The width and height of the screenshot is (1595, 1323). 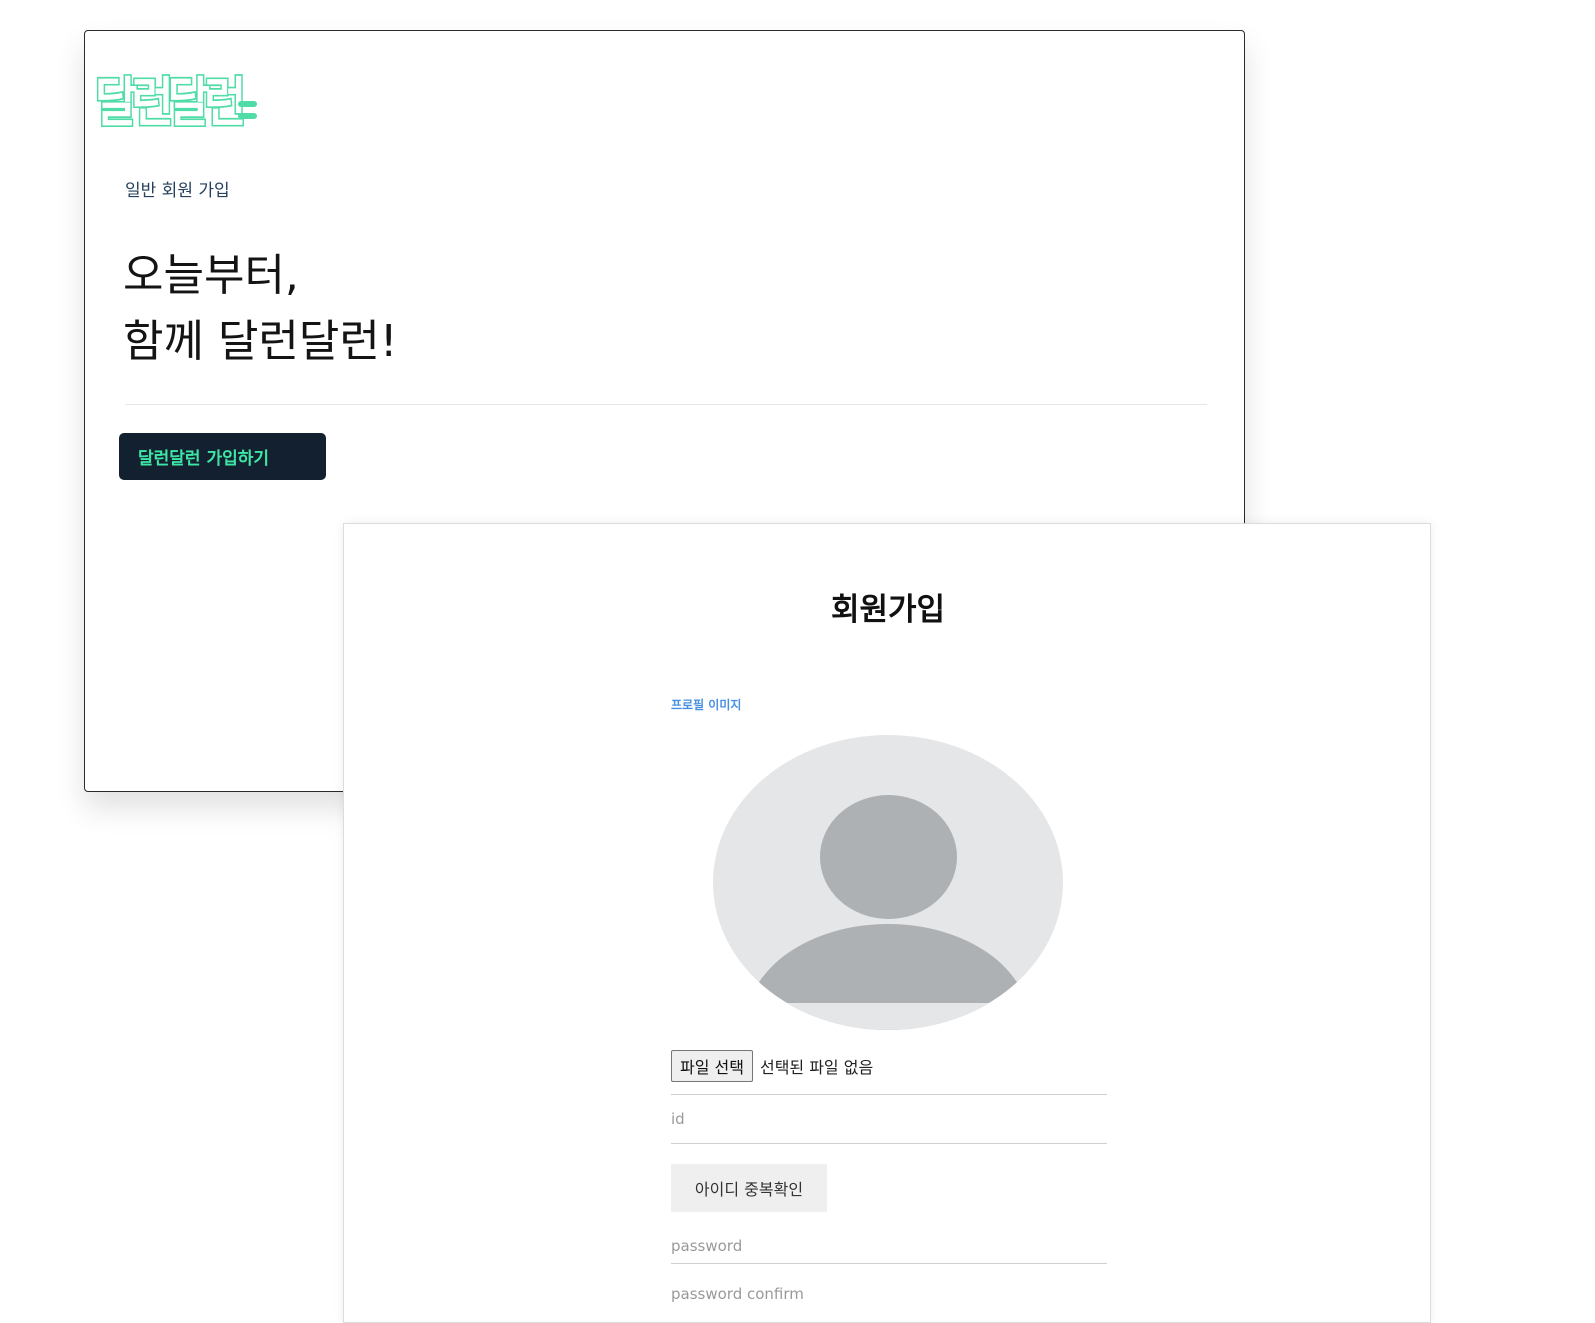 I want to click on default-user-icon, so click(x=888, y=882).